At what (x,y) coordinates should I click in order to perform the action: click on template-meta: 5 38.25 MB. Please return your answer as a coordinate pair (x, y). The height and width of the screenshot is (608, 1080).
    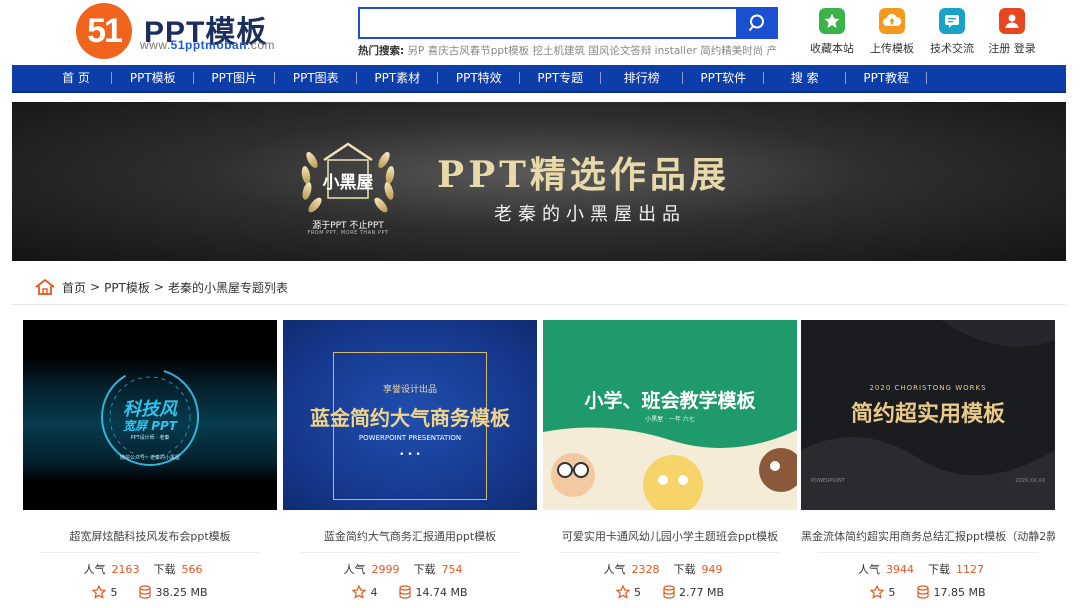
    Looking at the image, I should click on (150, 592).